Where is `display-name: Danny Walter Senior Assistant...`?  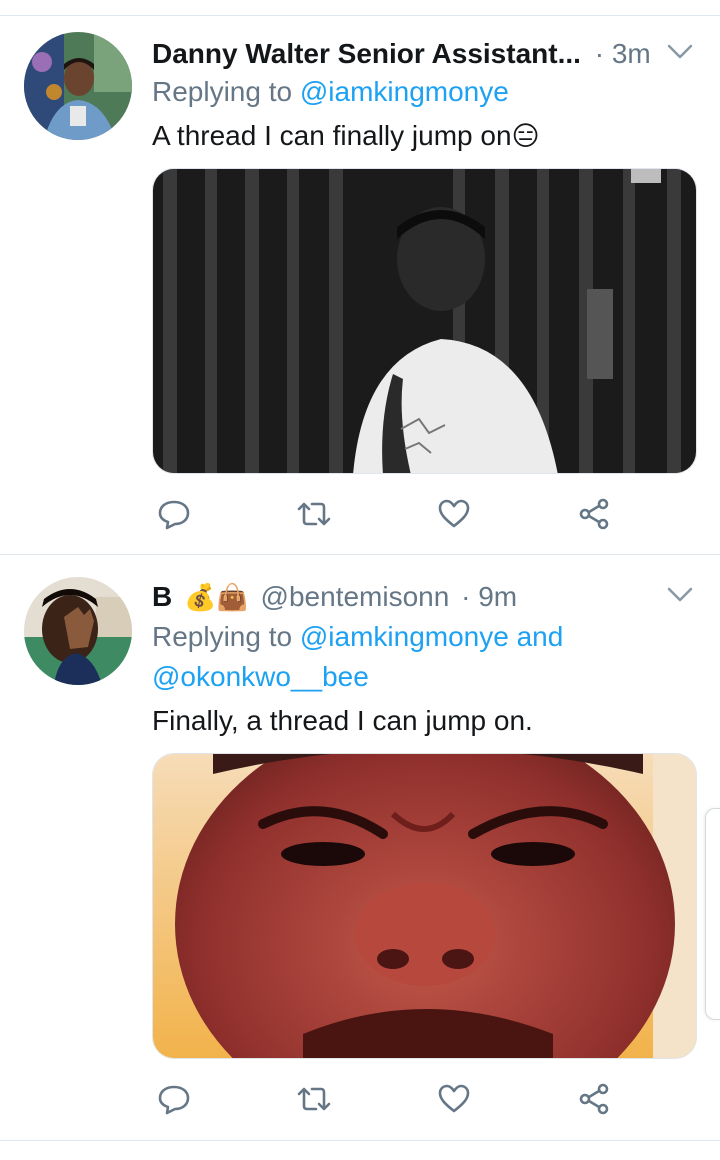
display-name: Danny Walter Senior Assistant... is located at coordinates (366, 53).